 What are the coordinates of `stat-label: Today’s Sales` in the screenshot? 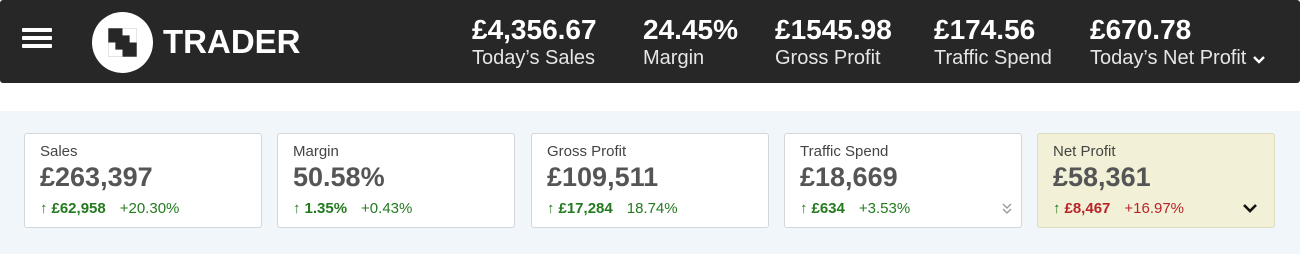 It's located at (534, 58).